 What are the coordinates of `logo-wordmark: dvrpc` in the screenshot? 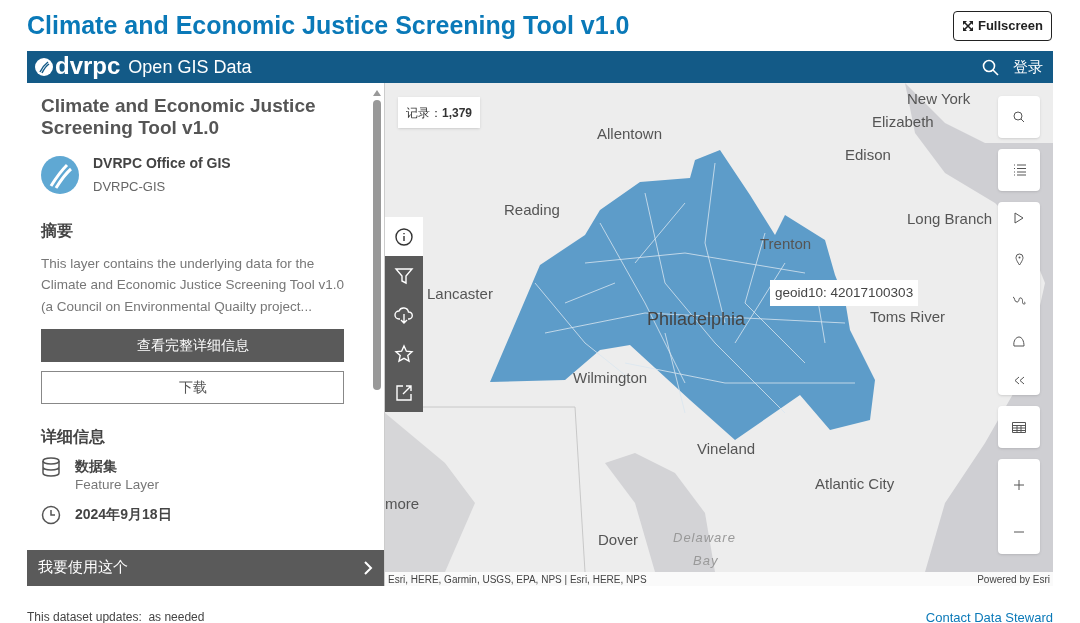 It's located at (88, 65).